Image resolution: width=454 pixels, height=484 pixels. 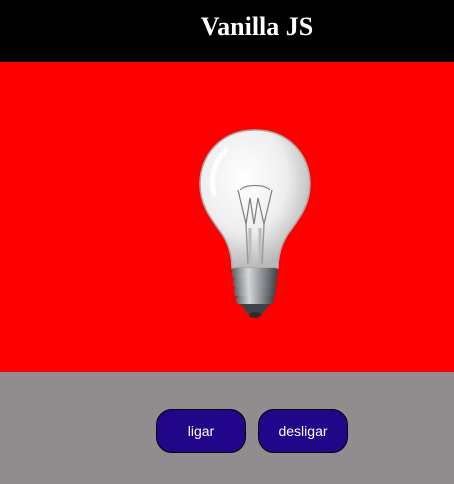 What do you see at coordinates (303, 431) in the screenshot?
I see `turn-off-button: desligar` at bounding box center [303, 431].